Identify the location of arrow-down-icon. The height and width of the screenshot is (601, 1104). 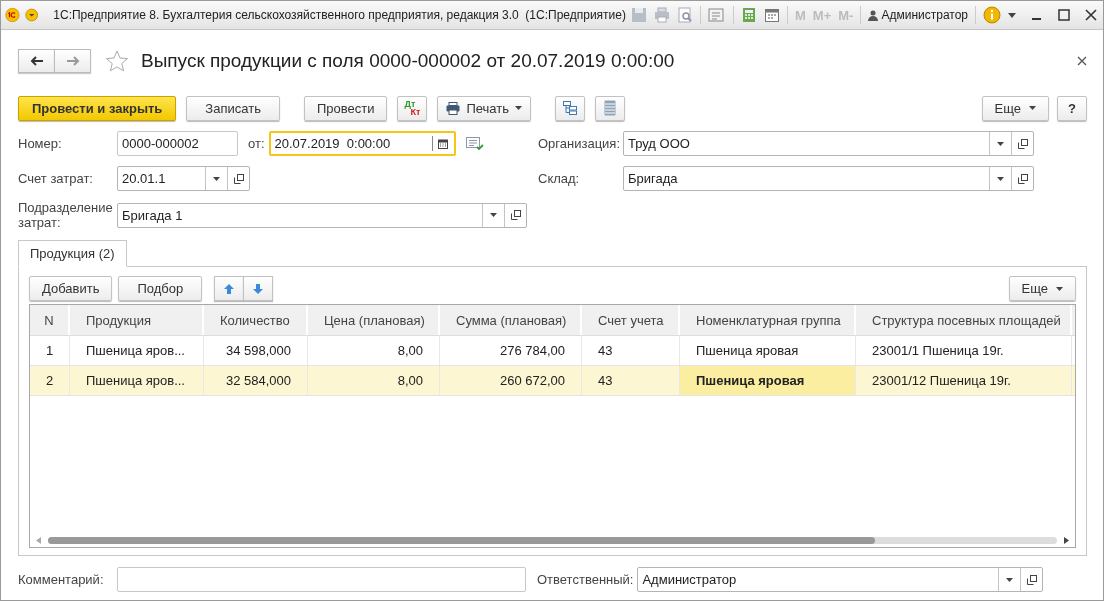
(258, 288).